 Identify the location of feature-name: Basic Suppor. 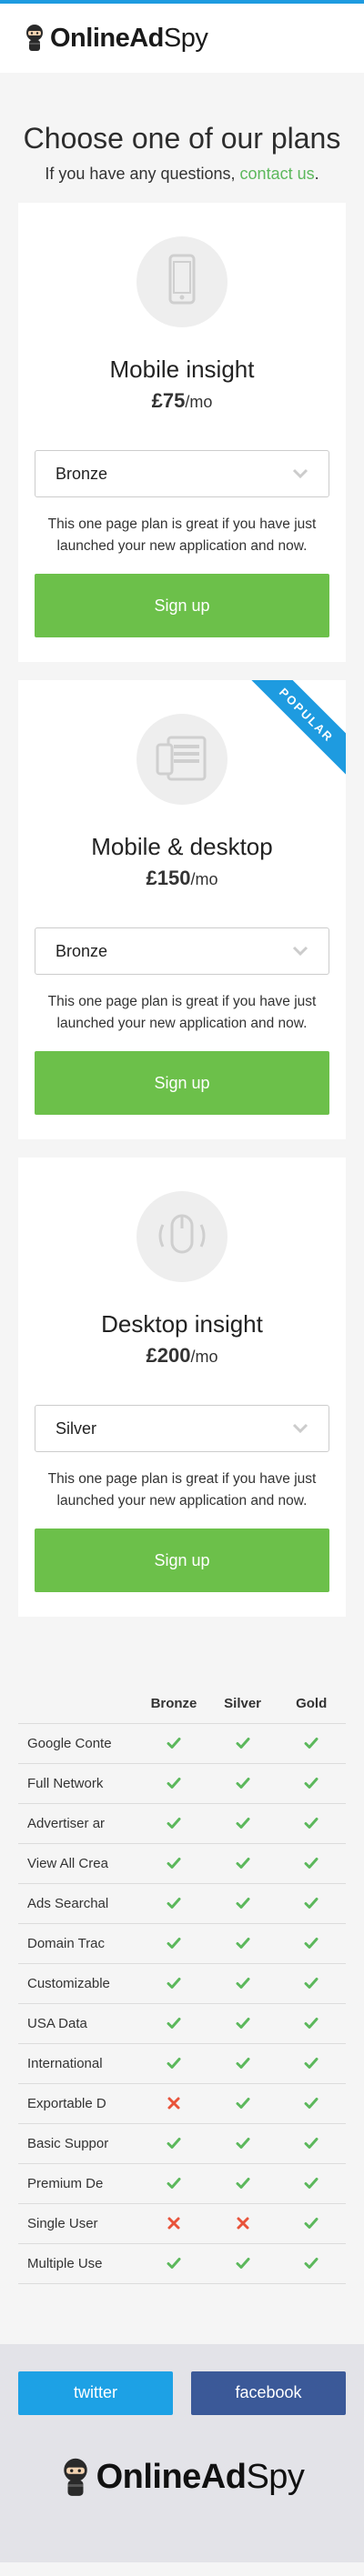
(79, 2143).